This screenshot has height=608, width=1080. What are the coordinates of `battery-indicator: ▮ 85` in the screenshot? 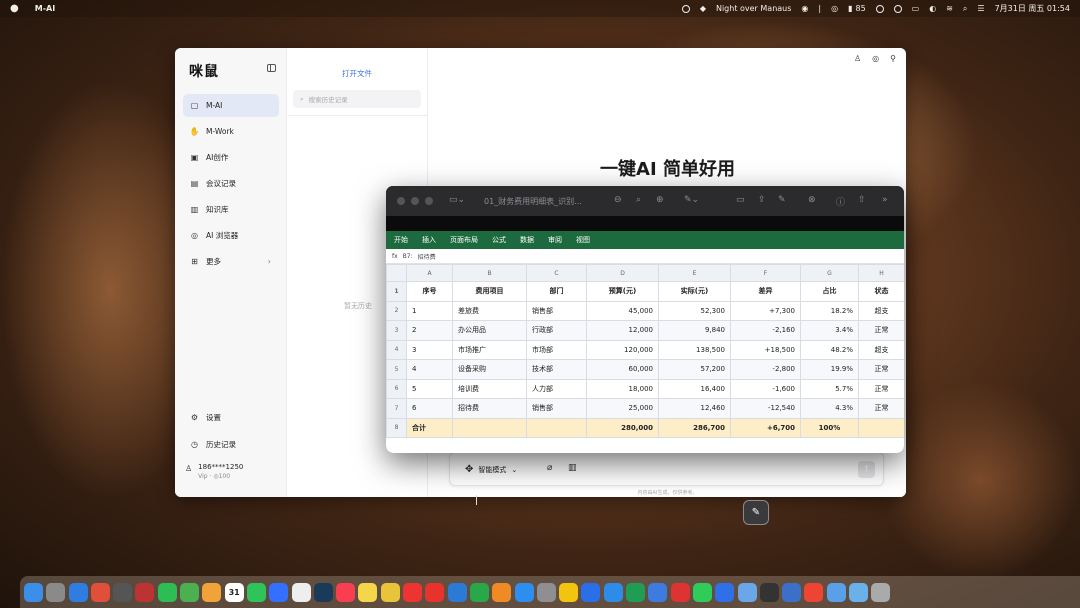 It's located at (857, 8).